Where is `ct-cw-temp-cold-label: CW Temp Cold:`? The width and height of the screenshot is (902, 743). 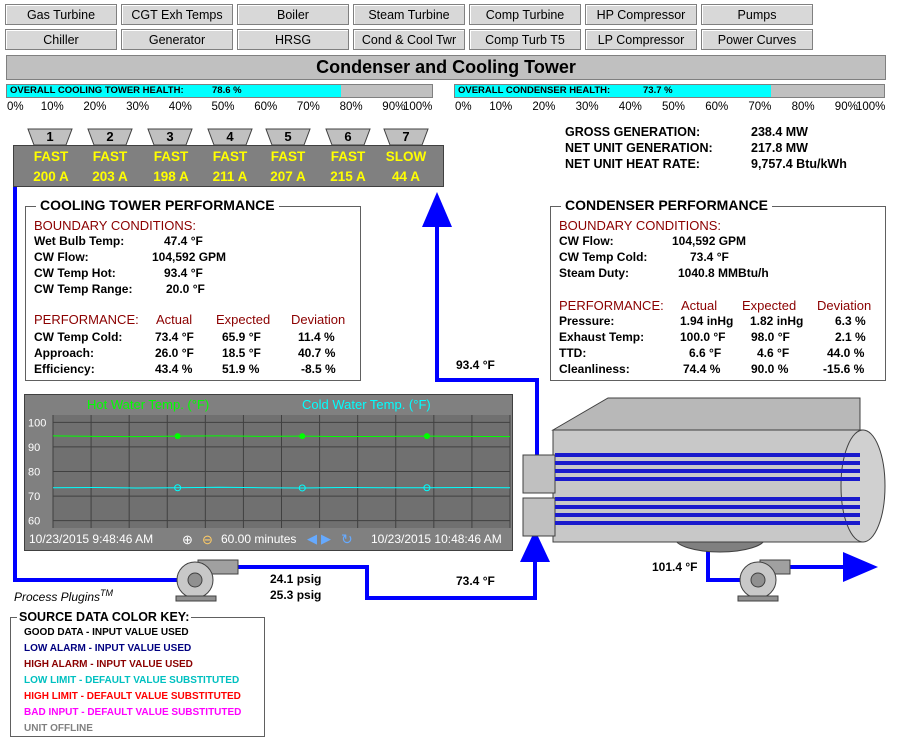 ct-cw-temp-cold-label: CW Temp Cold: is located at coordinates (78, 337).